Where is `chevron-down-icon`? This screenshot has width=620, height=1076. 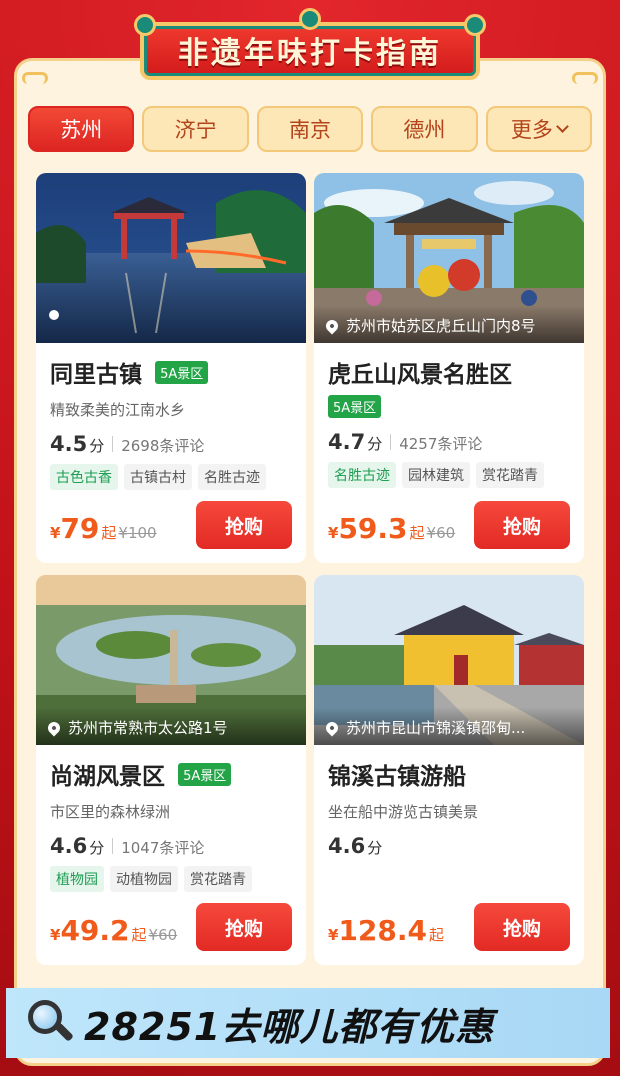
chevron-down-icon is located at coordinates (562, 126).